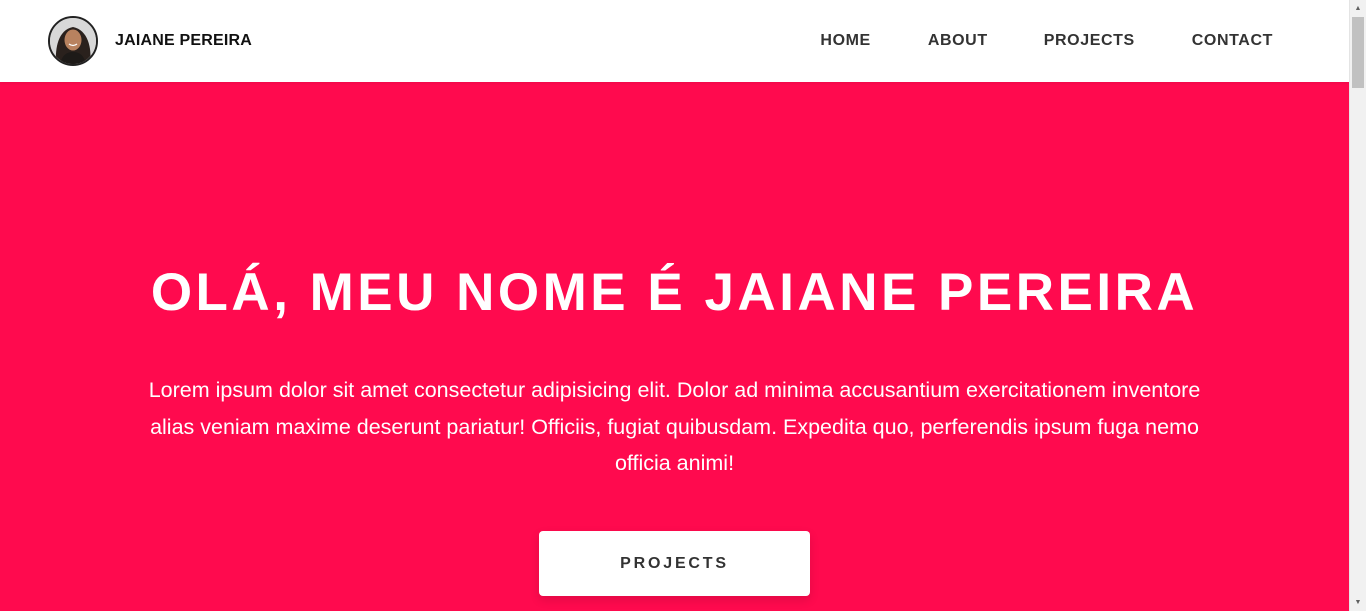 This screenshot has width=1366, height=611. Describe the element at coordinates (845, 41) in the screenshot. I see `nav-home-link: HOME` at that location.